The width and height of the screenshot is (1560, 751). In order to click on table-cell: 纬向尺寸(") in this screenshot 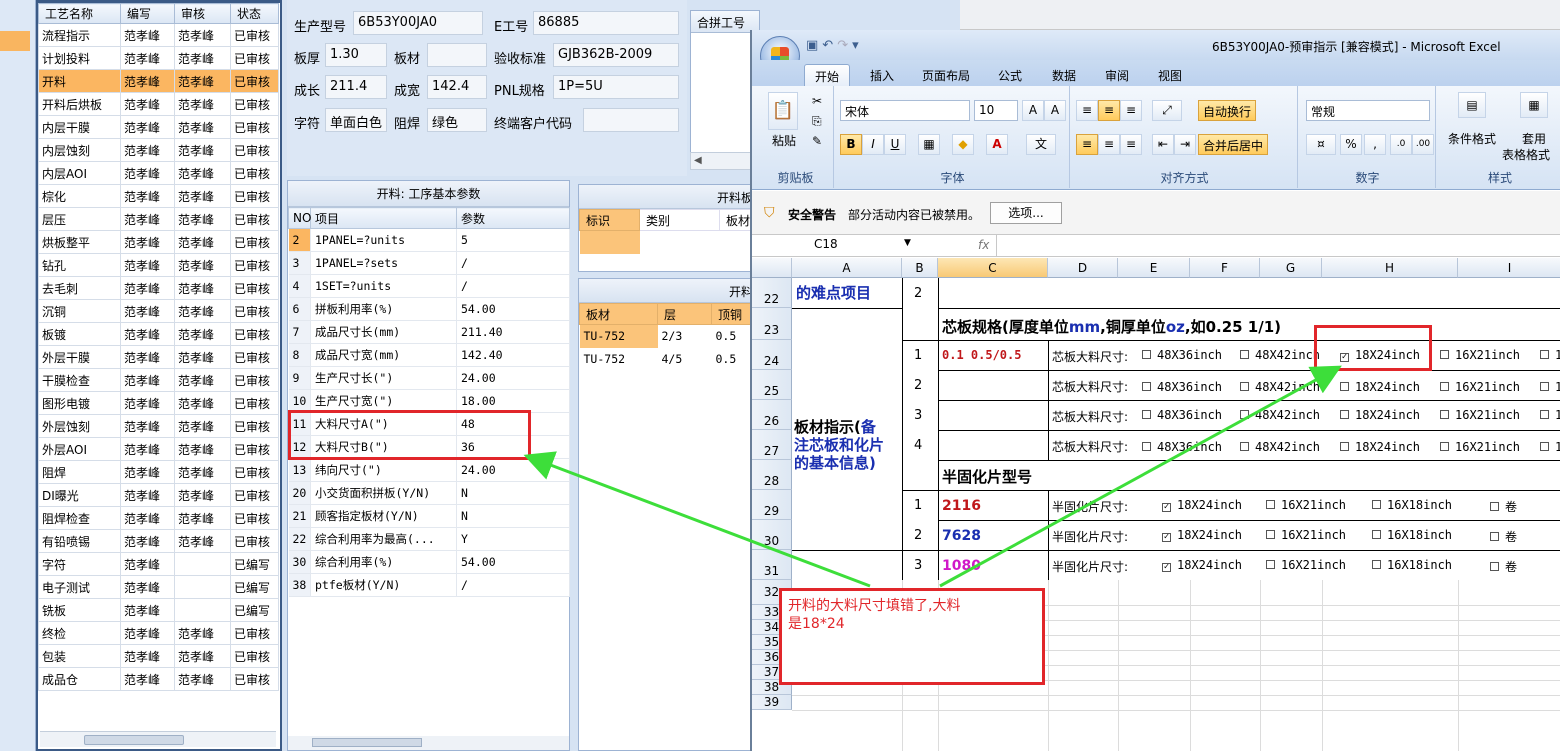, I will do `click(383, 470)`.